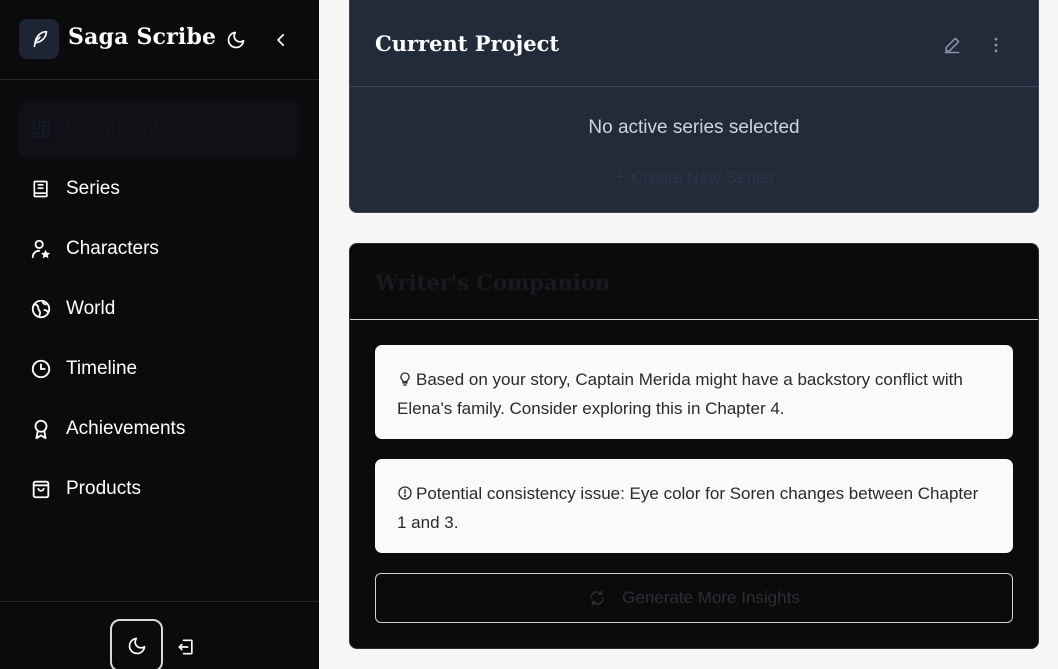 This screenshot has width=1058, height=669. What do you see at coordinates (159, 309) in the screenshot?
I see `sidebar-item-world: World` at bounding box center [159, 309].